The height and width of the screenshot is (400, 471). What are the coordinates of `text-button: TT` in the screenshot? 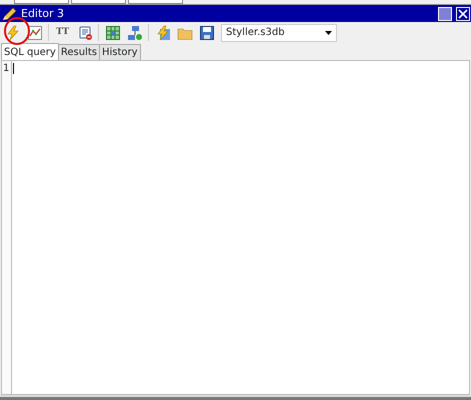 It's located at (62, 32).